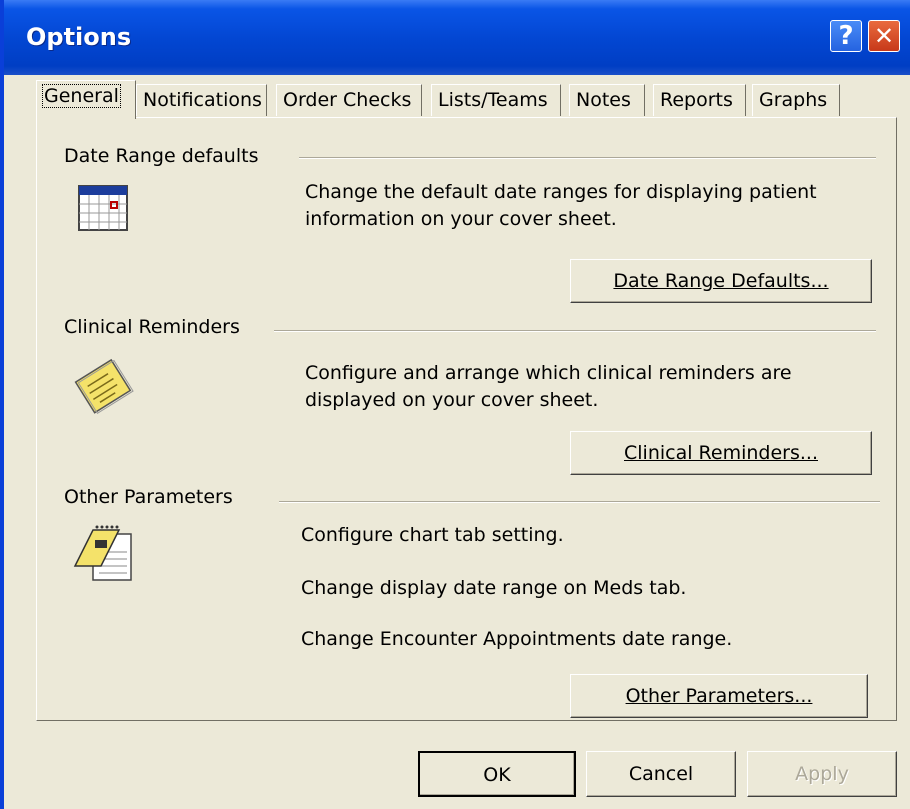  What do you see at coordinates (201, 100) in the screenshot?
I see `tab-notifications: Notifications` at bounding box center [201, 100].